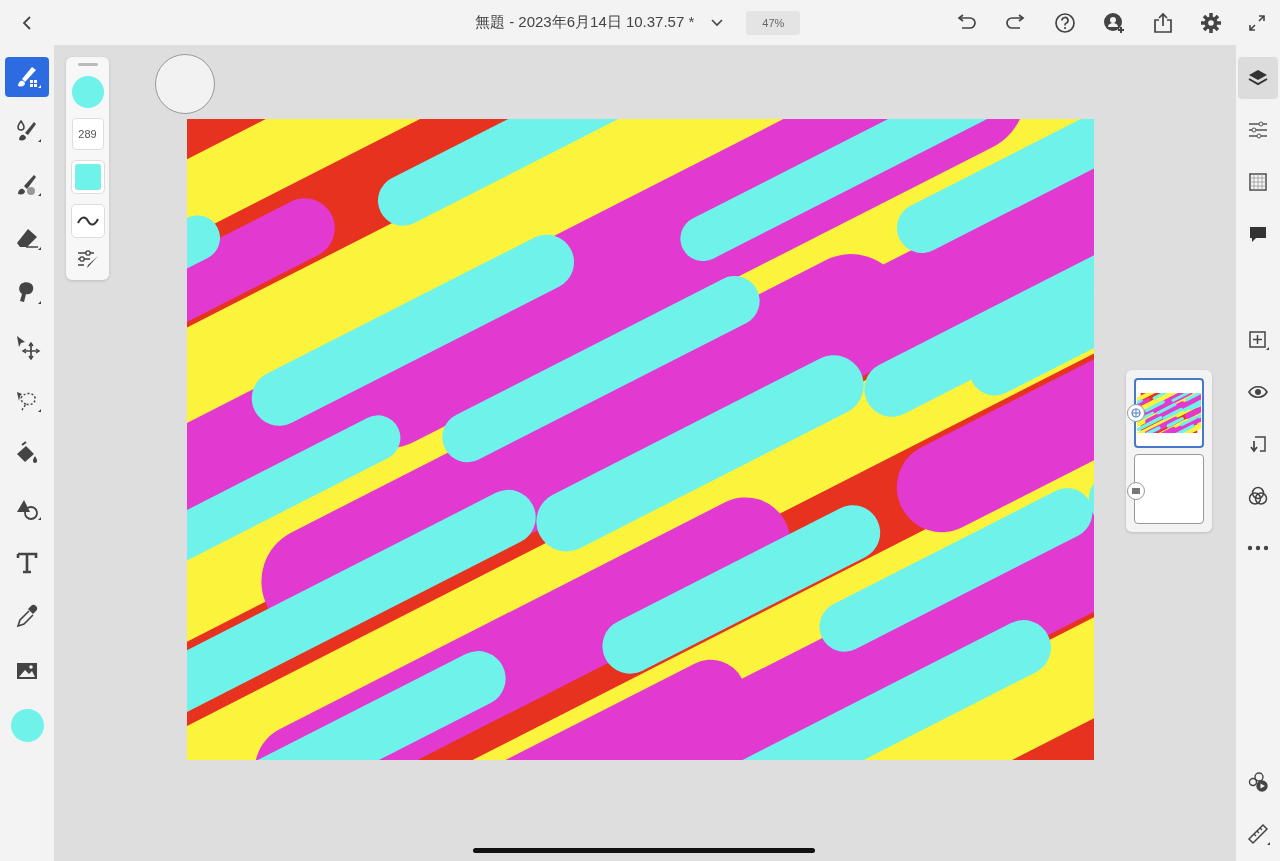  I want to click on fullscreen-icon, so click(1257, 22).